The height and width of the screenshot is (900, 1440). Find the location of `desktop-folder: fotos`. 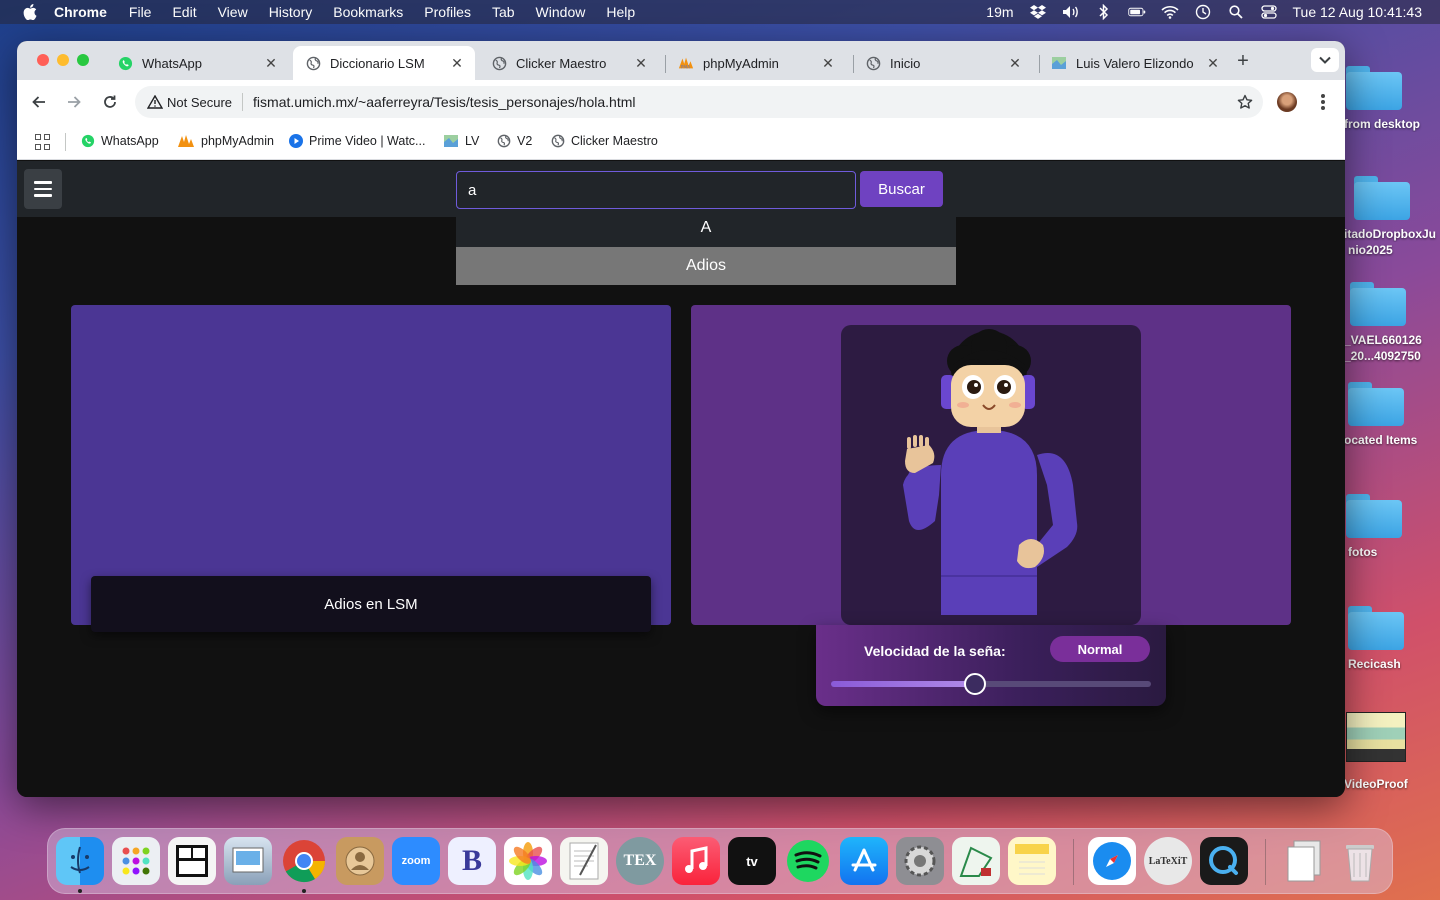

desktop-folder: fotos is located at coordinates (1392, 527).